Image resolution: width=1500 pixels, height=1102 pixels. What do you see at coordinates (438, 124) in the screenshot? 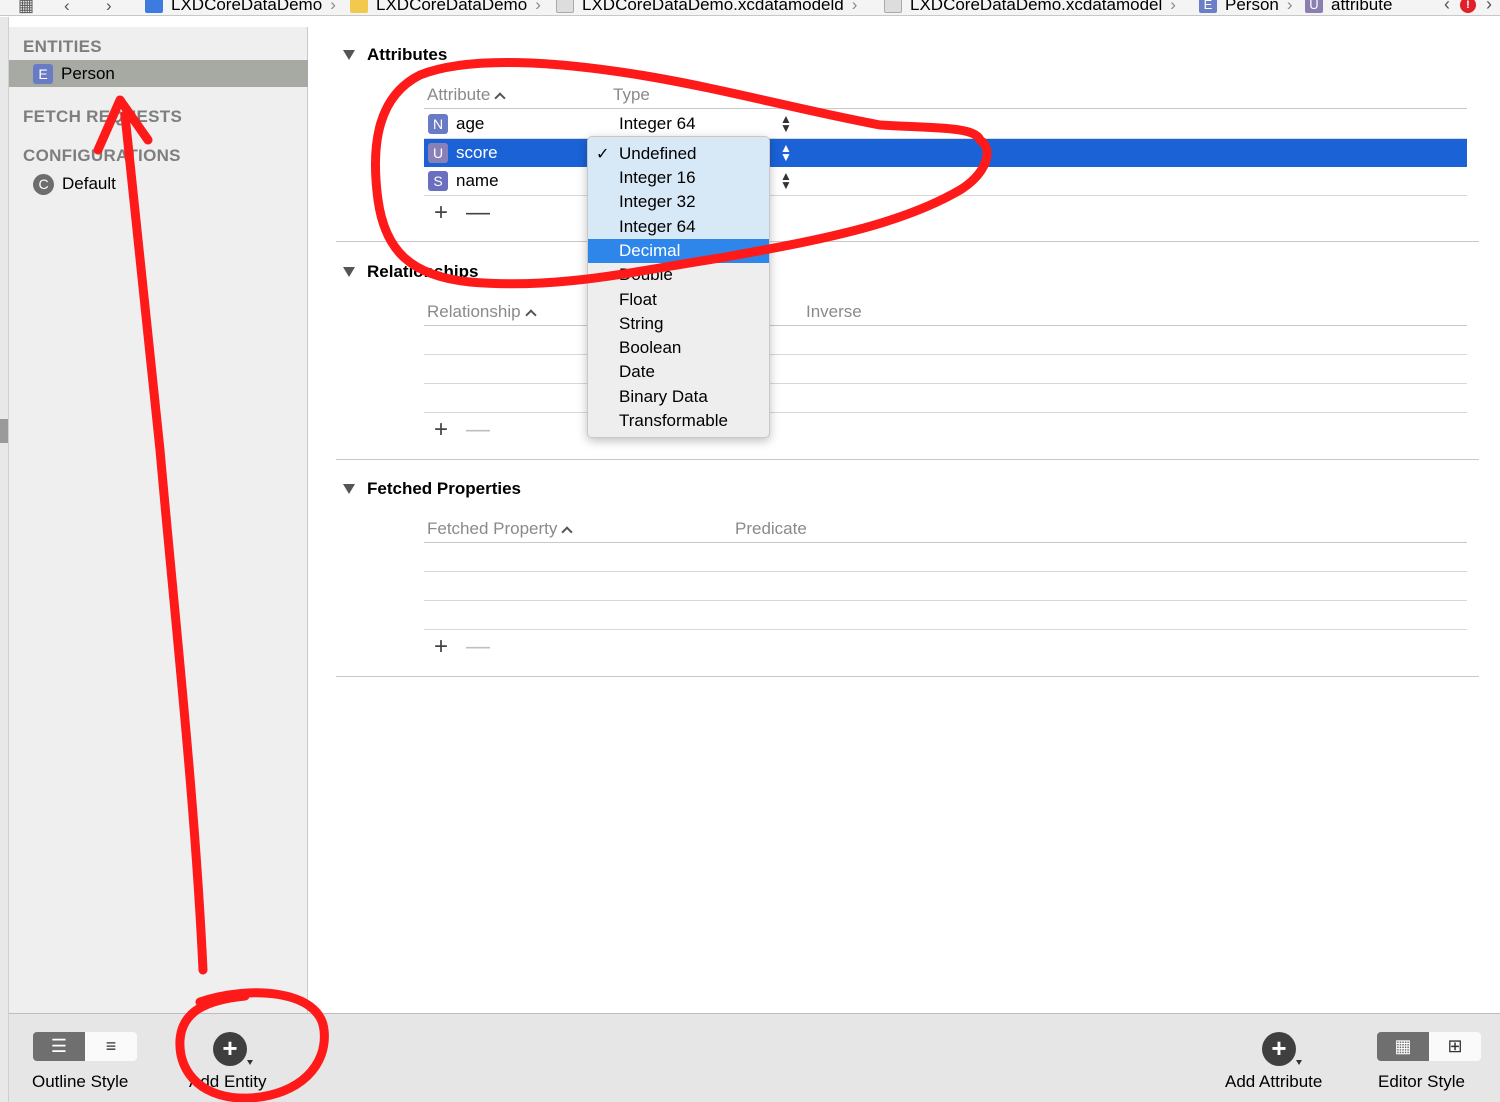
I see `number-attribute-icon: N` at bounding box center [438, 124].